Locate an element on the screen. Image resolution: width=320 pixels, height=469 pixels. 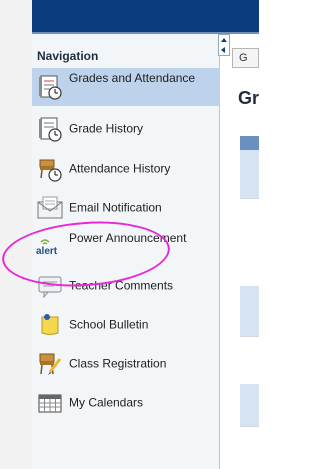
nav-item-label: Grade History is located at coordinates (106, 128).